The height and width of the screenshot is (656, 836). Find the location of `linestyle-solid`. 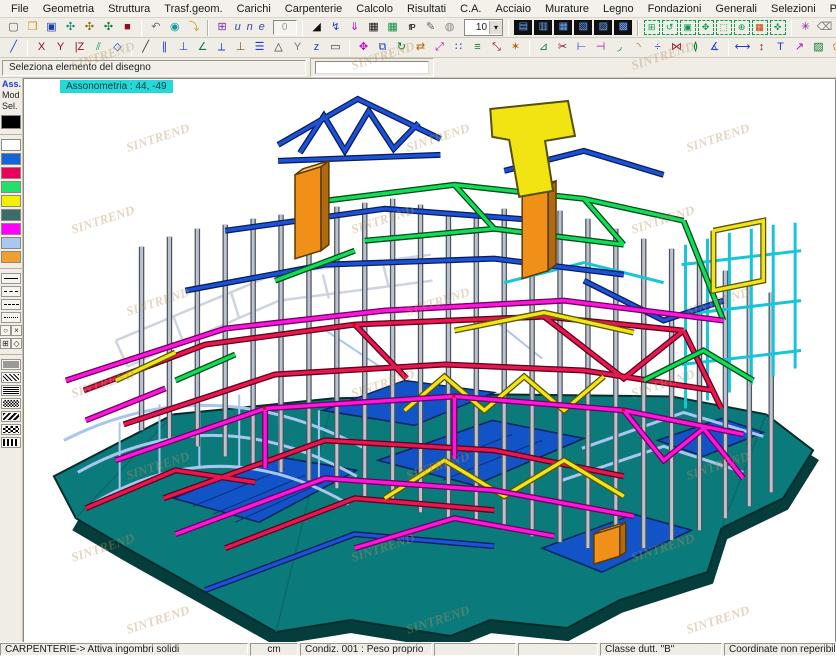

linestyle-solid is located at coordinates (11, 278).